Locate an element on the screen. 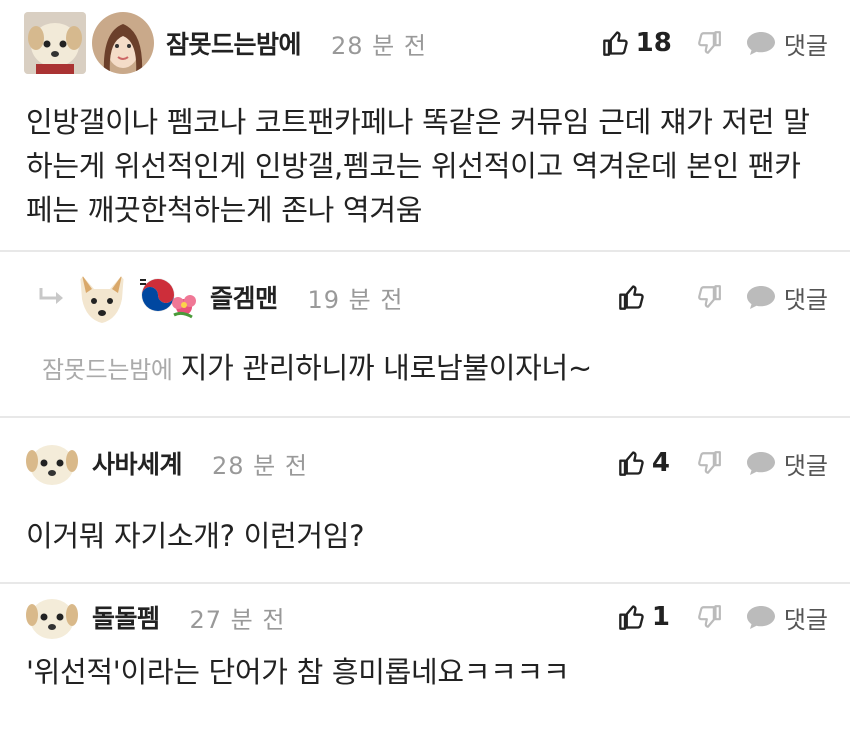 This screenshot has height=738, width=850. comment-actions: 댓글 is located at coordinates (711, 297).